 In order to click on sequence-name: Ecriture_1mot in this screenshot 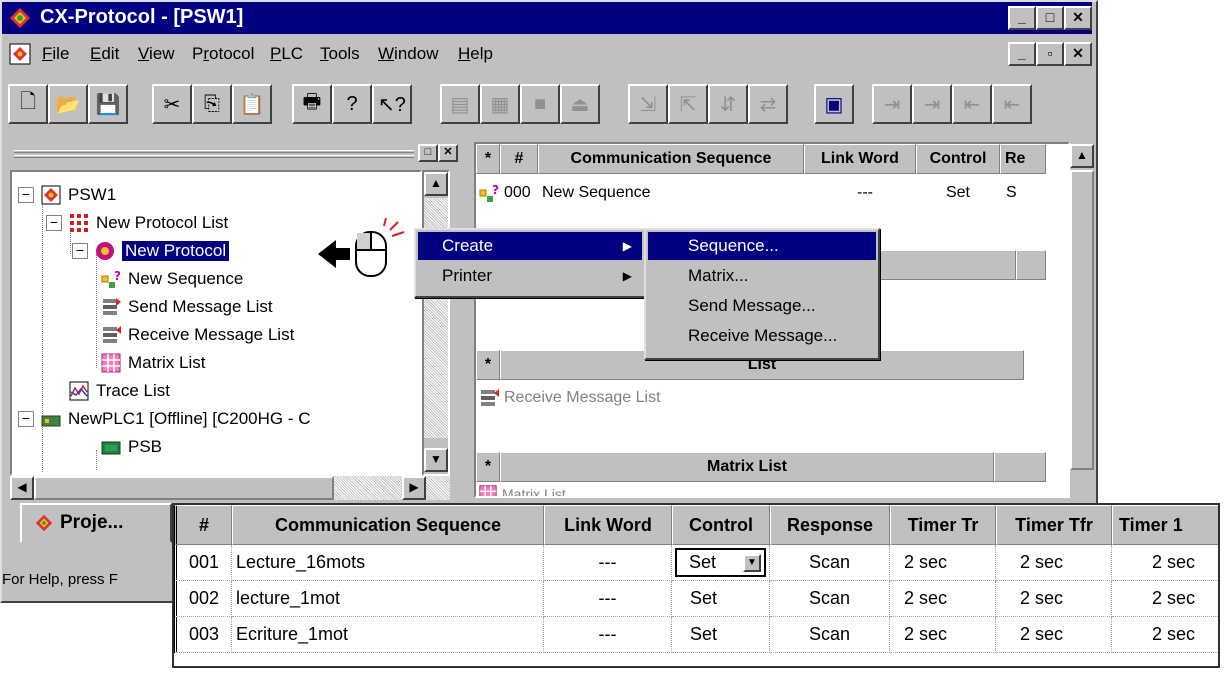, I will do `click(388, 635)`.